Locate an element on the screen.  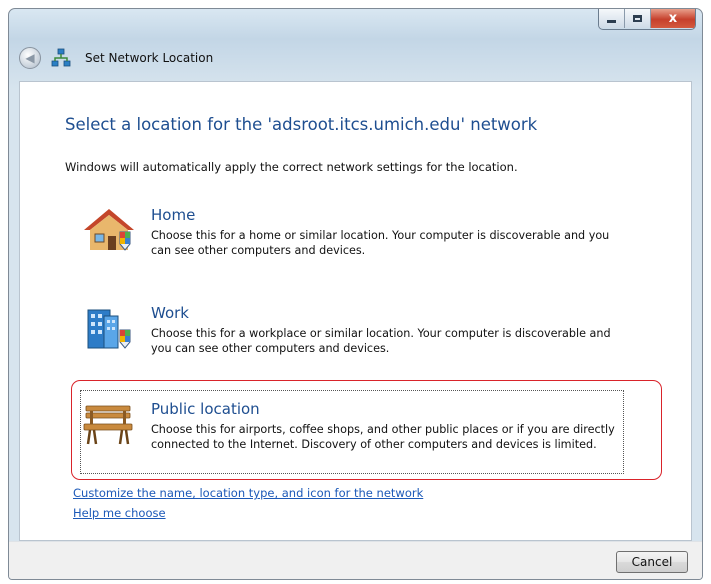
window-title: Set Network Location is located at coordinates (149, 58).